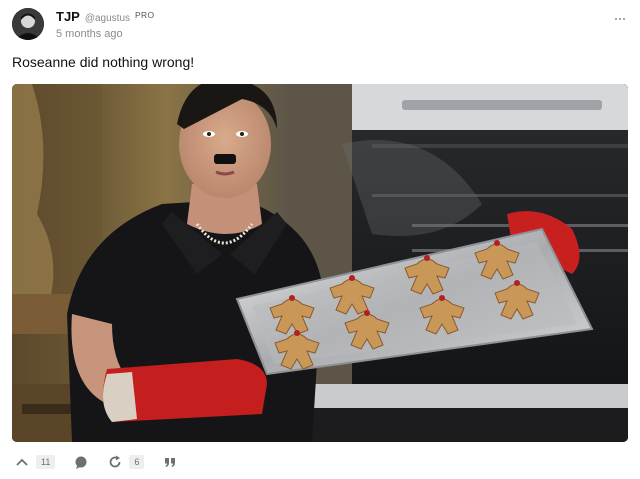 This screenshot has height=479, width=640. I want to click on post-header: TJP @agustus PRO 5 months ago, so click(320, 26).